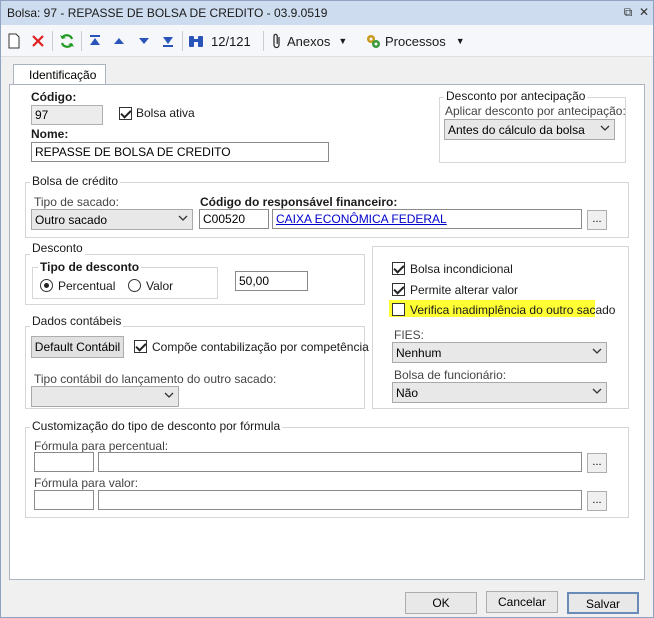  I want to click on tipo-sacado-select: Outro sacado, so click(112, 219).